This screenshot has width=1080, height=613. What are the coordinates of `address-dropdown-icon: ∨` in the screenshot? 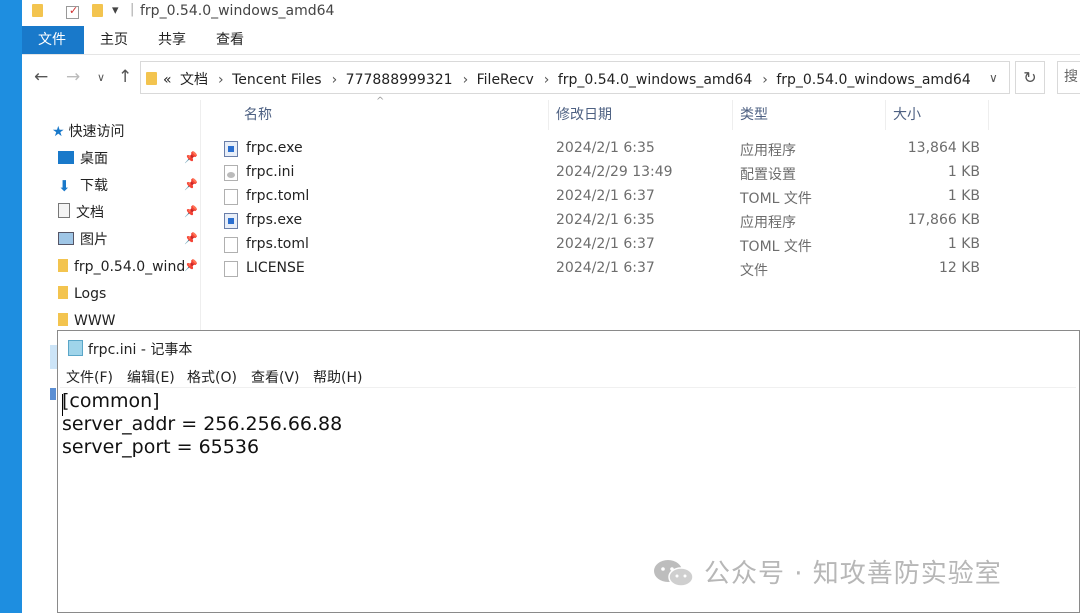 It's located at (993, 78).